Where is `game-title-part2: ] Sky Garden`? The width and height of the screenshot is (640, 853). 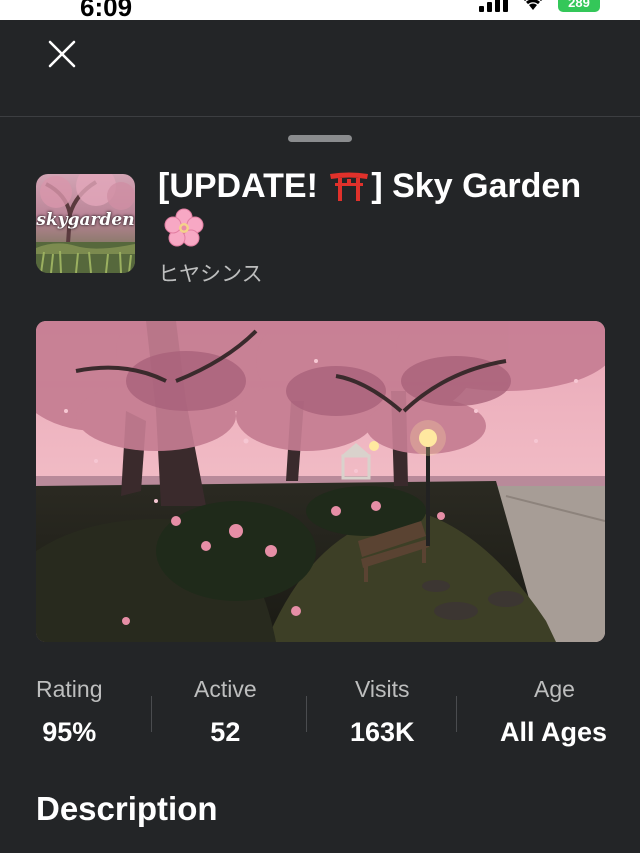
game-title-part2: ] Sky Garden is located at coordinates (476, 186).